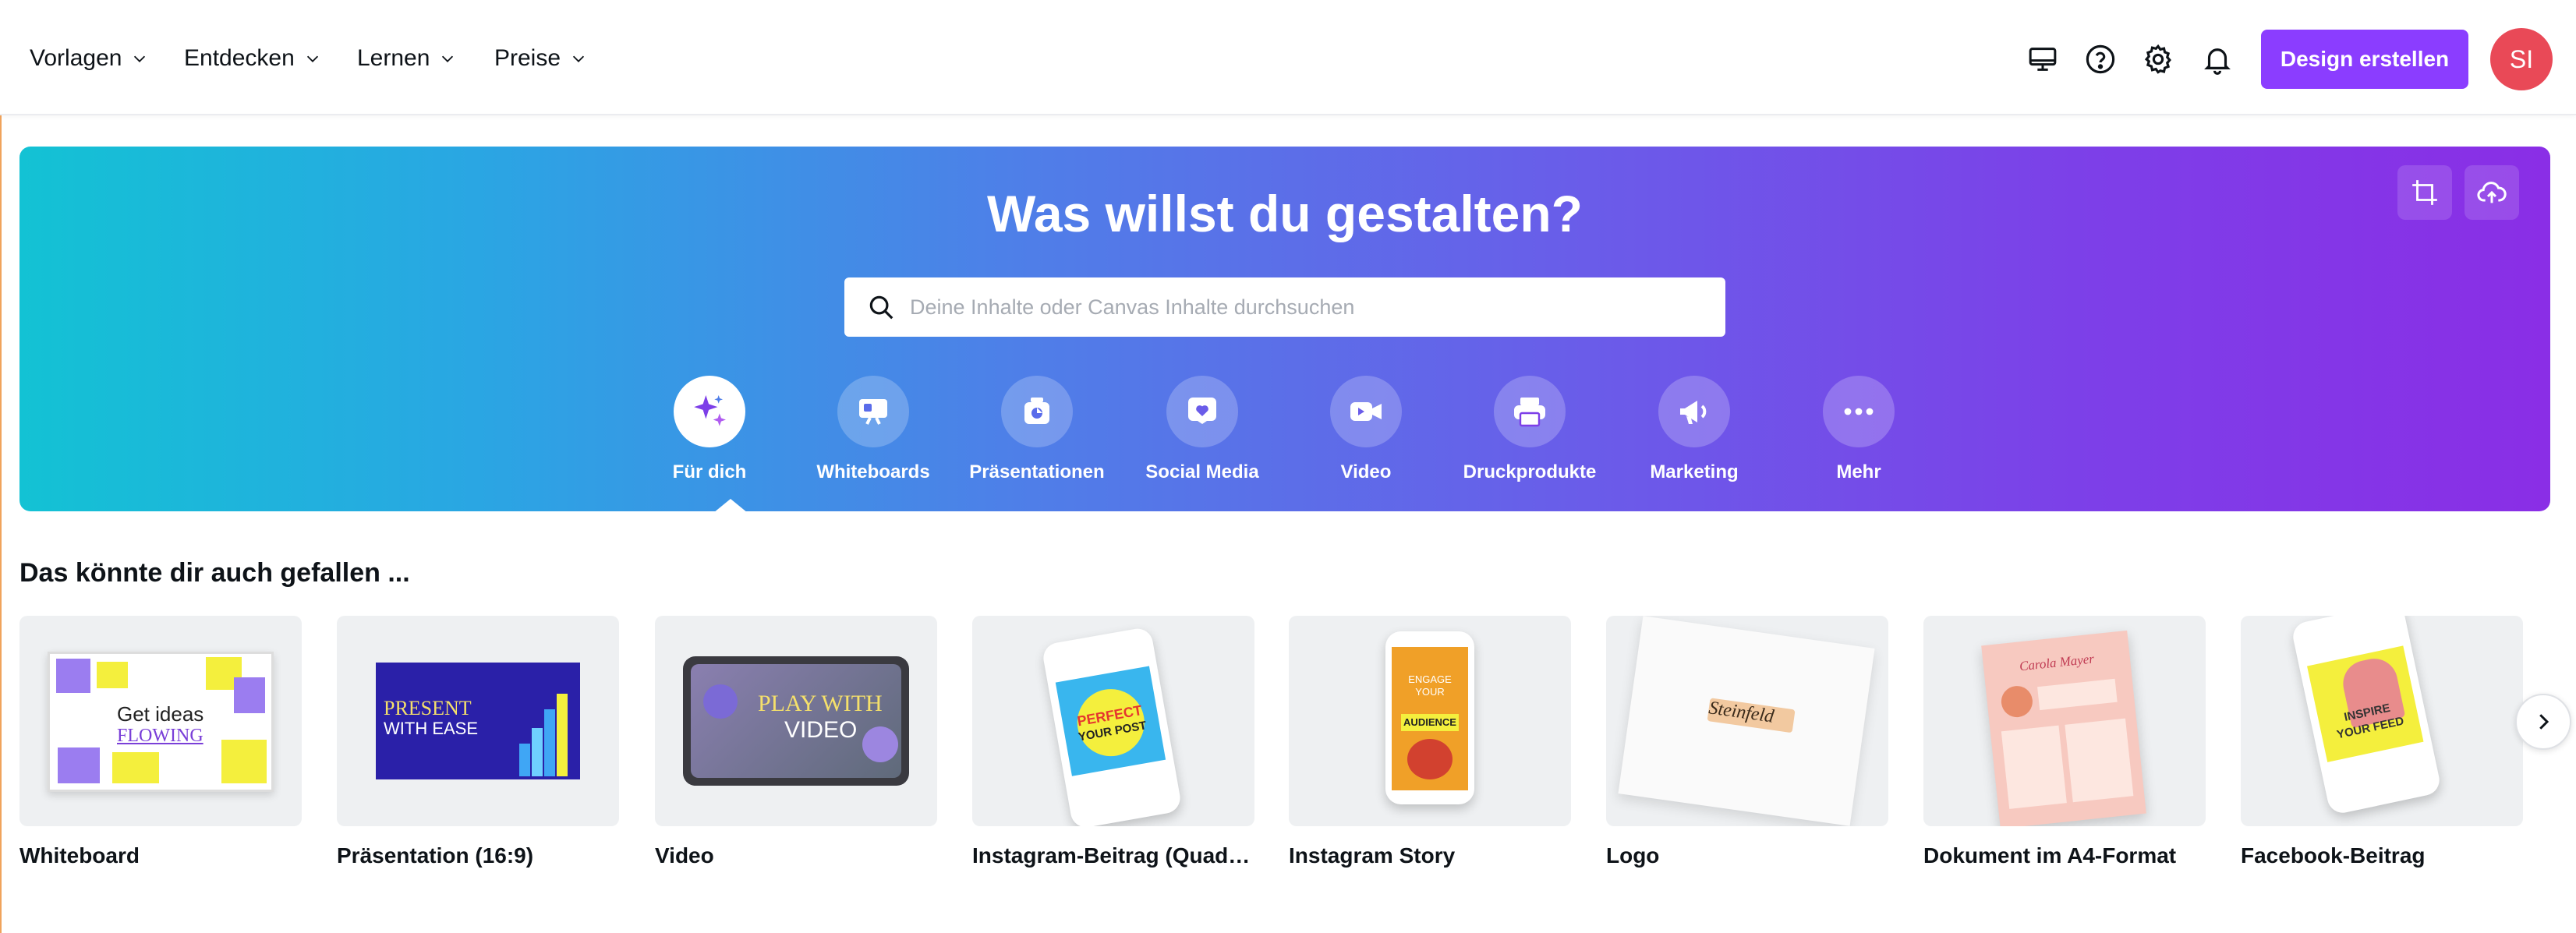 This screenshot has height=933, width=2576. What do you see at coordinates (881, 307) in the screenshot?
I see `search-icon` at bounding box center [881, 307].